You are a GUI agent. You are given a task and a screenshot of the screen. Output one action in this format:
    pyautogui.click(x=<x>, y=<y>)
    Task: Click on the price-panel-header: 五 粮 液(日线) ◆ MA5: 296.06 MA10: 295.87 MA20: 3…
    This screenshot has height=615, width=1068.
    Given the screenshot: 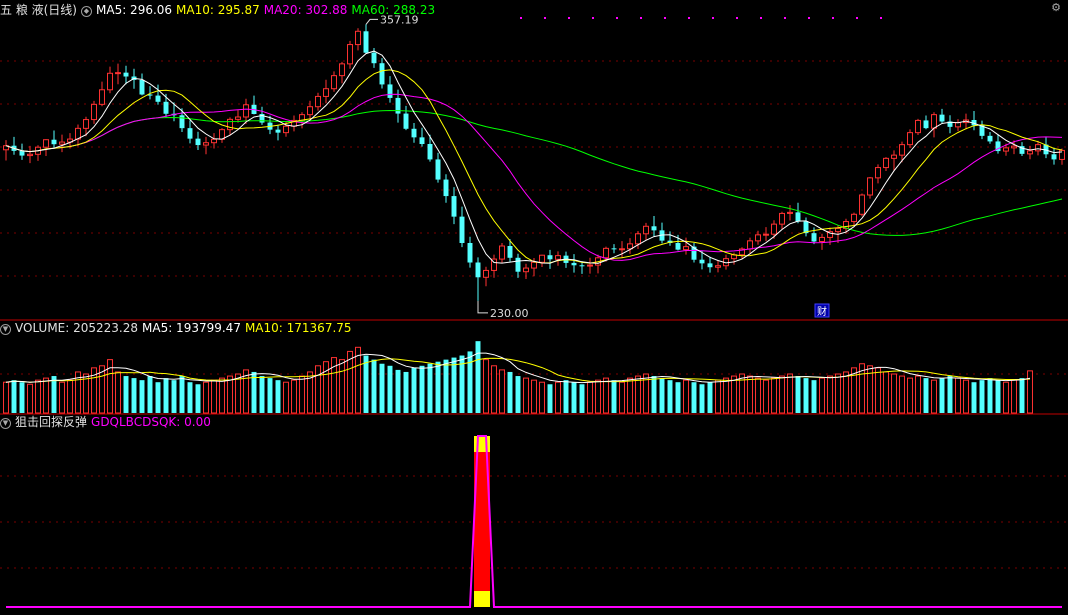 What is the action you would take?
    pyautogui.click(x=219, y=10)
    